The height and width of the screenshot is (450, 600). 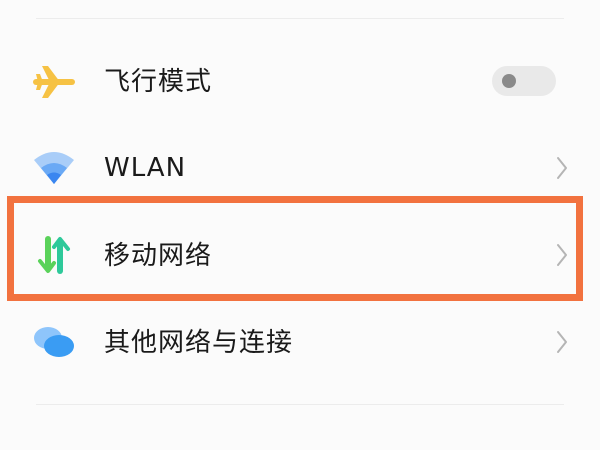 What do you see at coordinates (199, 343) in the screenshot?
I see `other-networks-label: 其他网络与连接` at bounding box center [199, 343].